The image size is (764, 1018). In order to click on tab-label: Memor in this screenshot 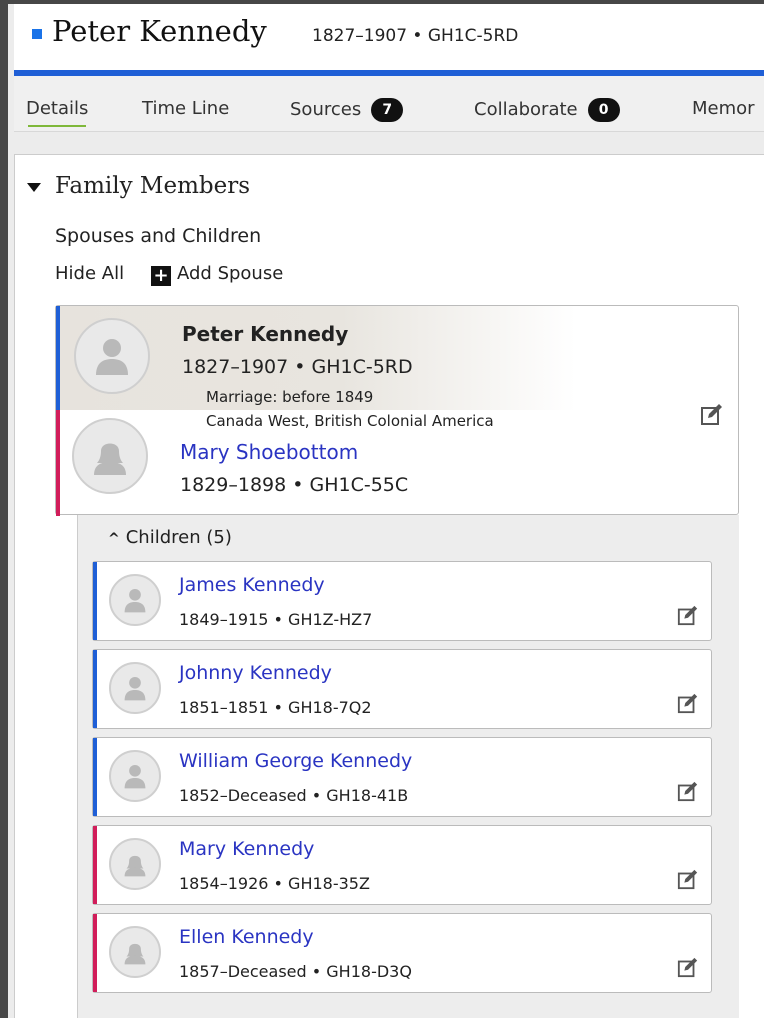, I will do `click(723, 108)`.